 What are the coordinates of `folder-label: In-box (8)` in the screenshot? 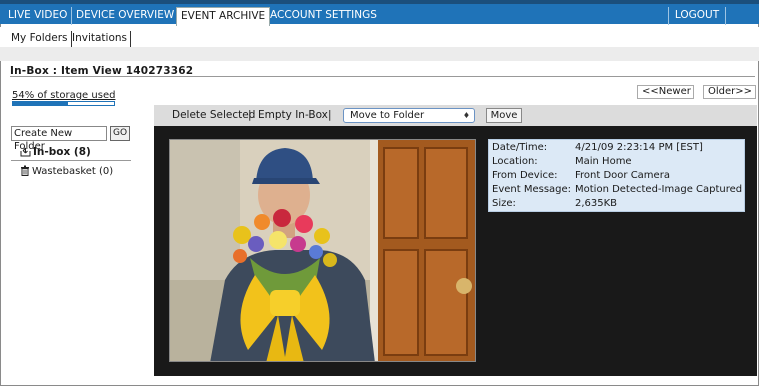 It's located at (62, 152).